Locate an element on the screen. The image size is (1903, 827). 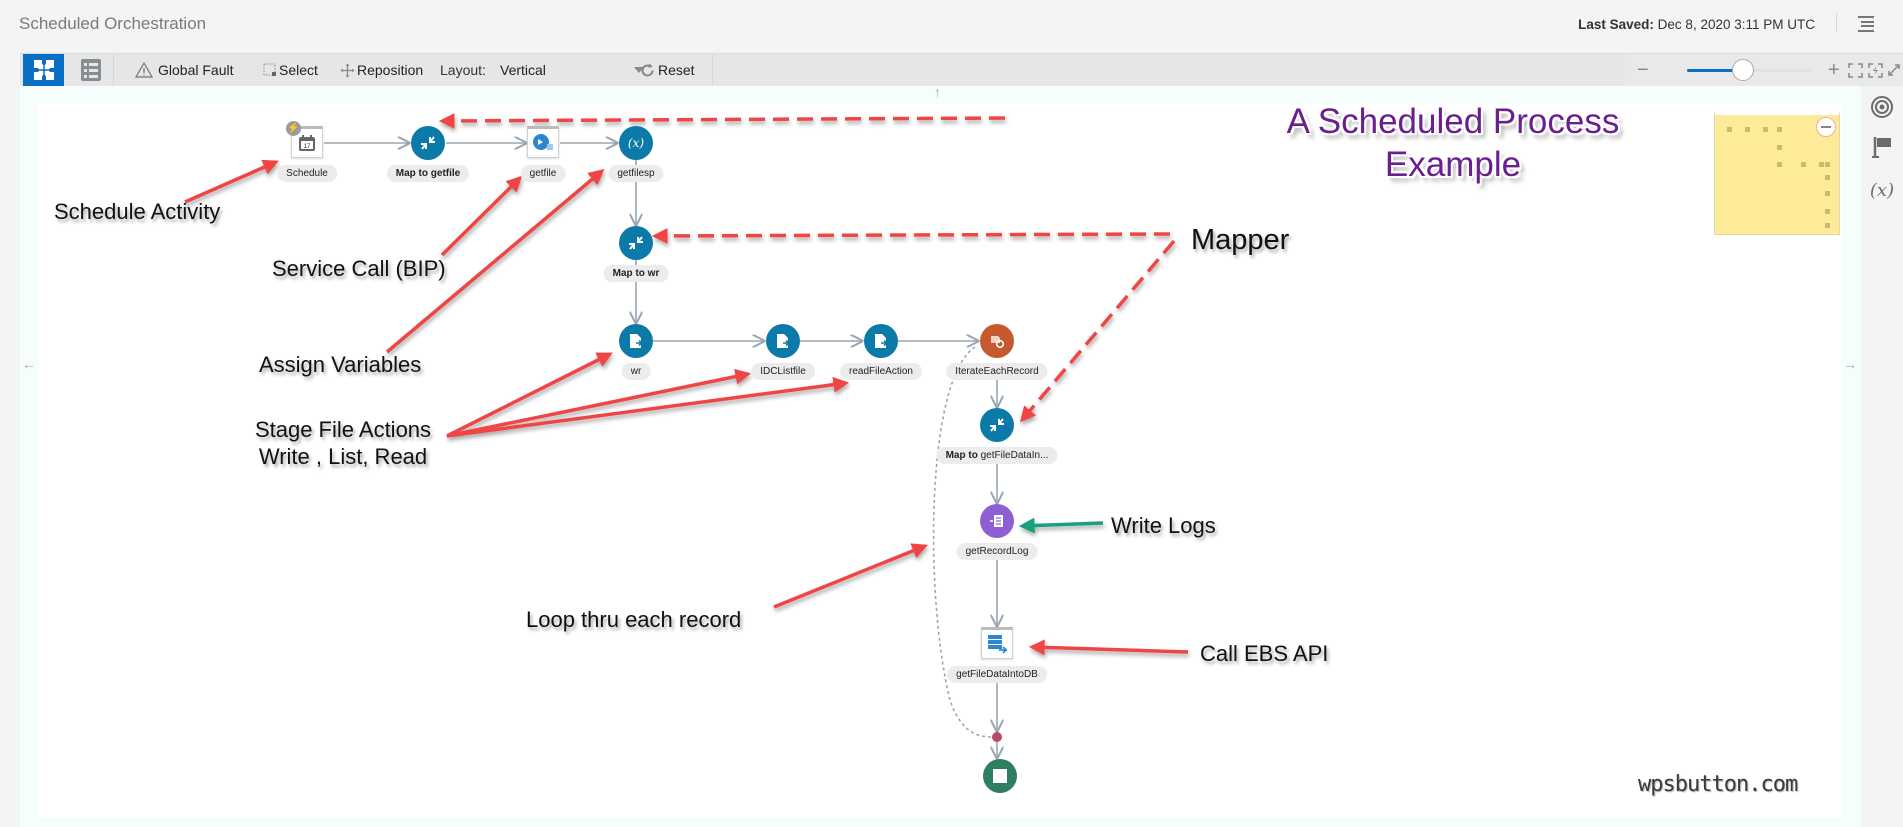
annotation-stage-file: Stage File Actions Write , List, Read is located at coordinates (343, 443).